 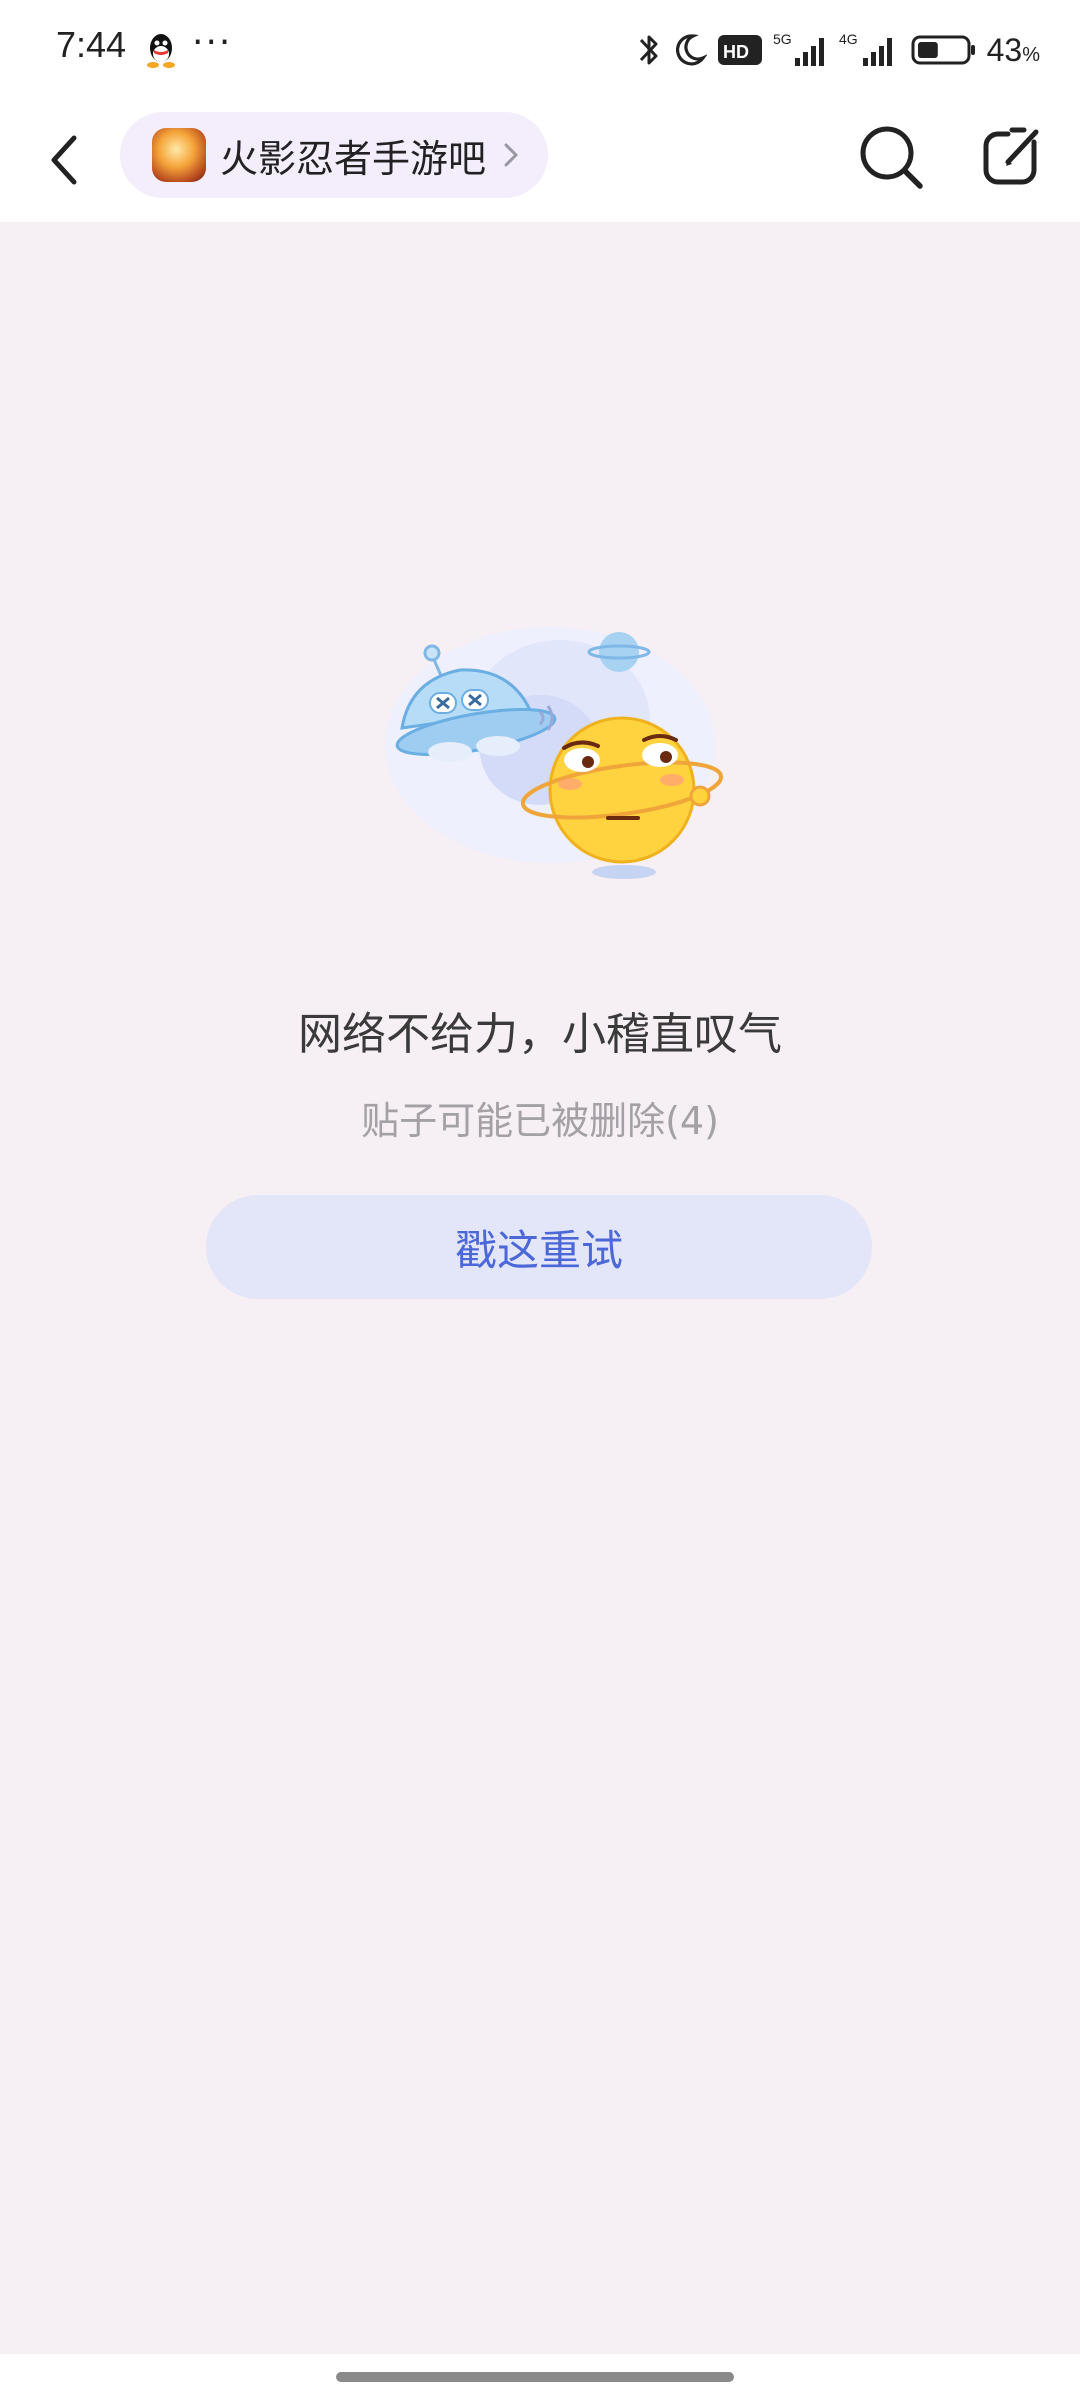 I want to click on more-notifications-icon: ···, so click(x=212, y=42).